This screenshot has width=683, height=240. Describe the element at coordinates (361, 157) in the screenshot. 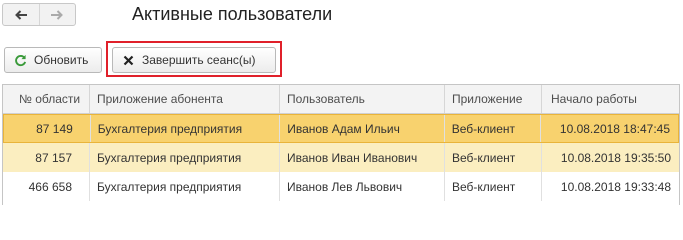

I see `cell-user: Иванов Иван Иванович` at that location.